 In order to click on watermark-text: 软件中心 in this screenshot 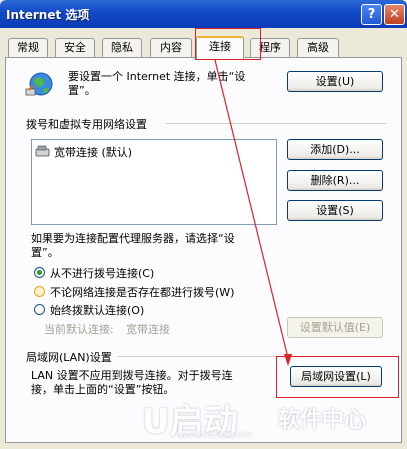, I will do `click(322, 420)`.